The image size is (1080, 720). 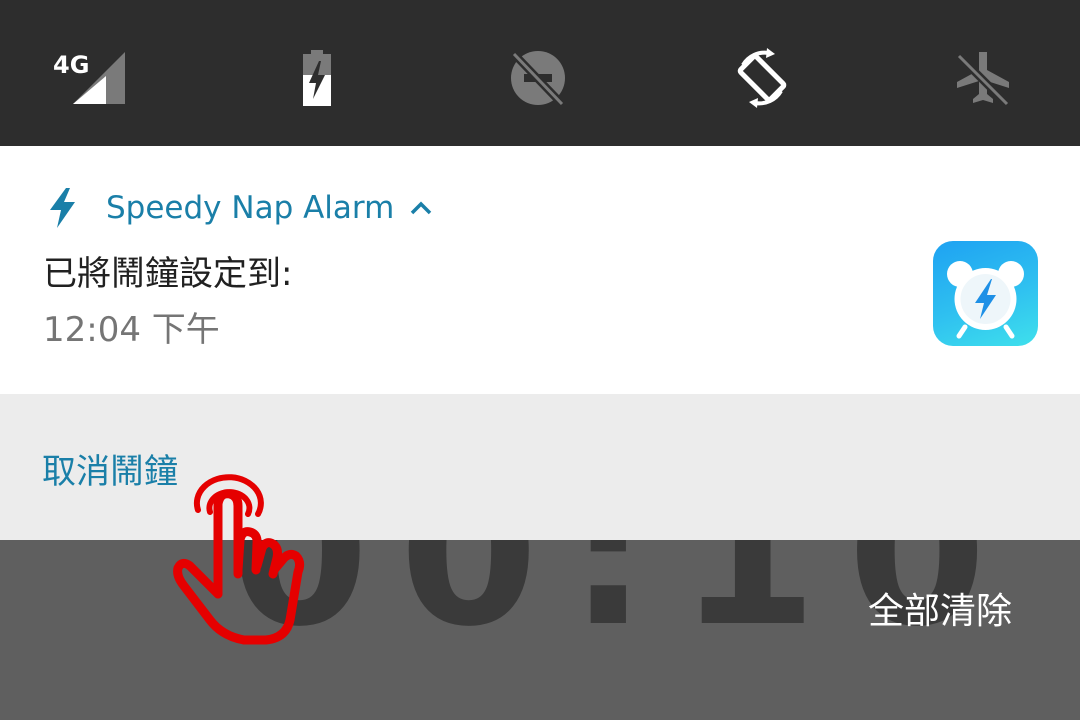 What do you see at coordinates (168, 274) in the screenshot?
I see `notification-title: 已將鬧鐘設定到:` at bounding box center [168, 274].